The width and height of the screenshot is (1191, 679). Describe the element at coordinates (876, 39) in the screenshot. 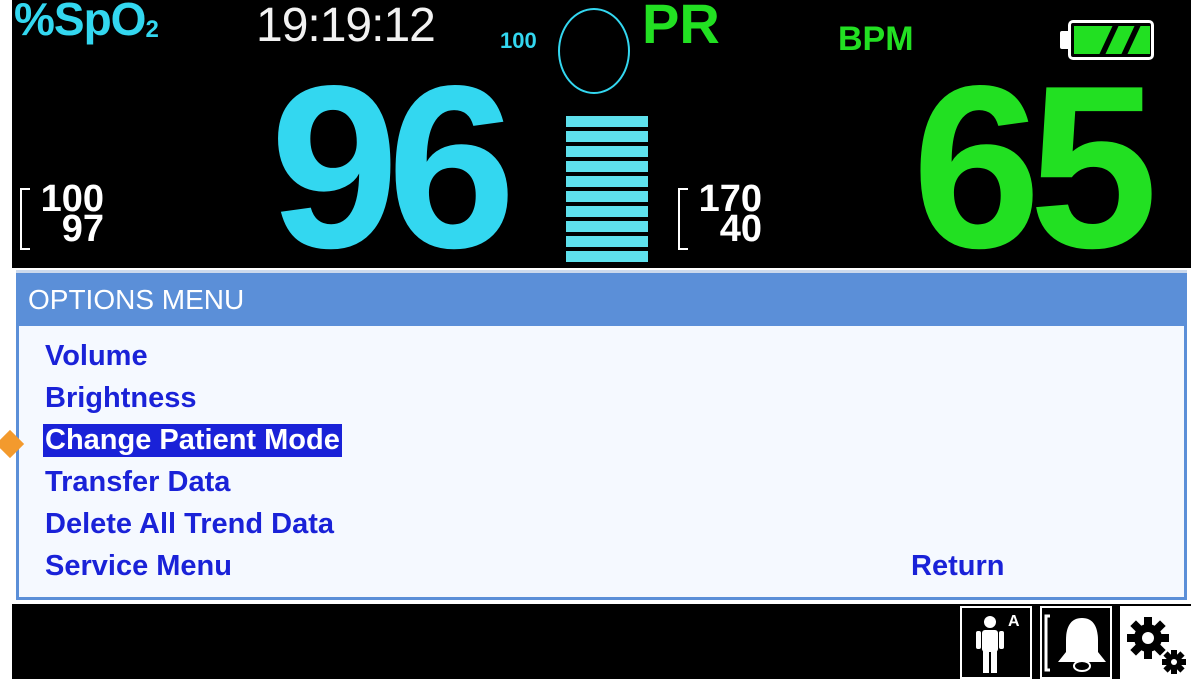

I see `bpm-label: BPM` at that location.